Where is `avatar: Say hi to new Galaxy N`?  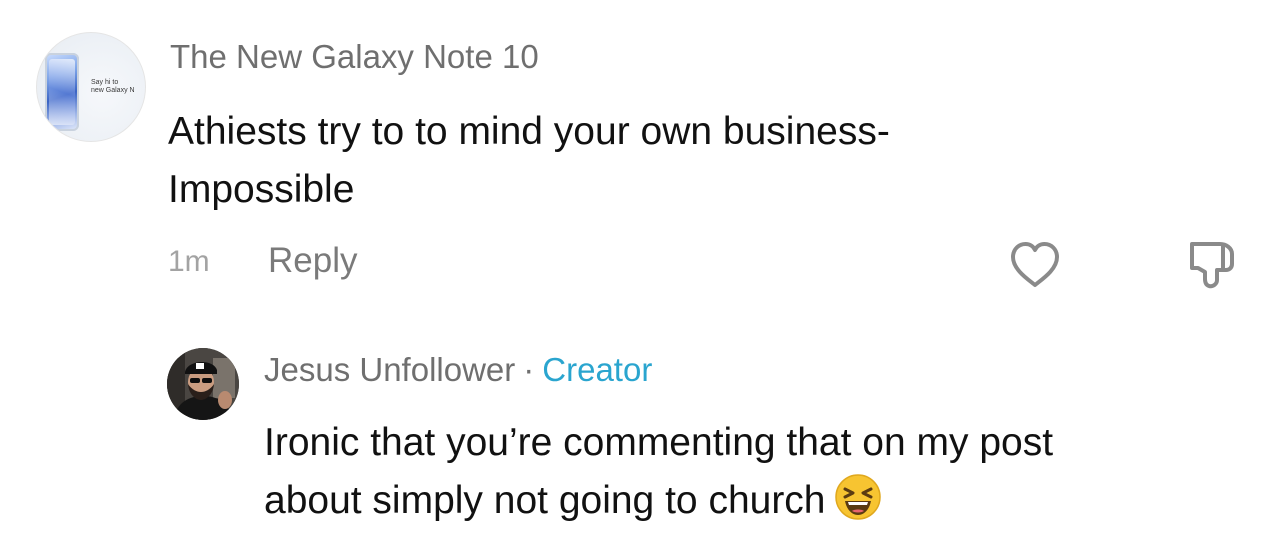 avatar: Say hi to new Galaxy N is located at coordinates (91, 87).